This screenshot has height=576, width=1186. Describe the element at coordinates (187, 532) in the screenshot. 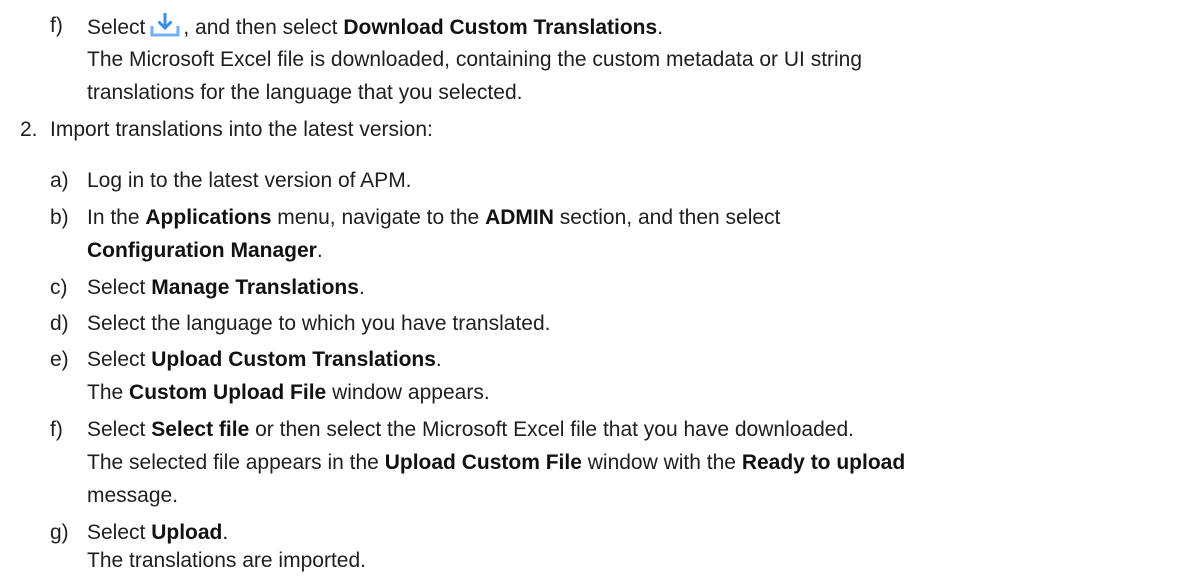

I see `bold-term: Upload` at that location.